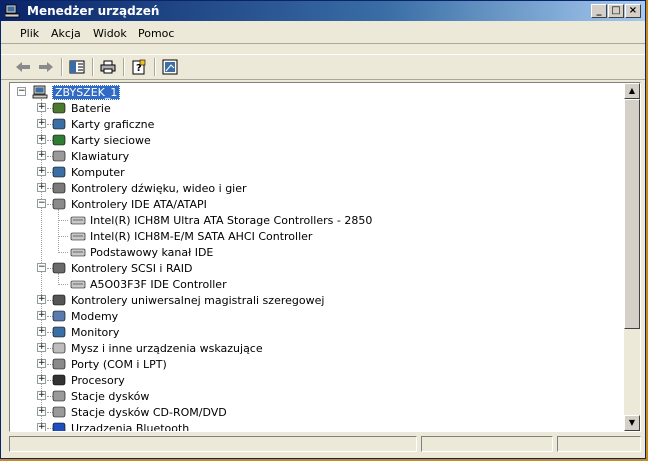  What do you see at coordinates (129, 204) in the screenshot?
I see `tree-category: Kontrolery IDE ATA/ATAPI` at bounding box center [129, 204].